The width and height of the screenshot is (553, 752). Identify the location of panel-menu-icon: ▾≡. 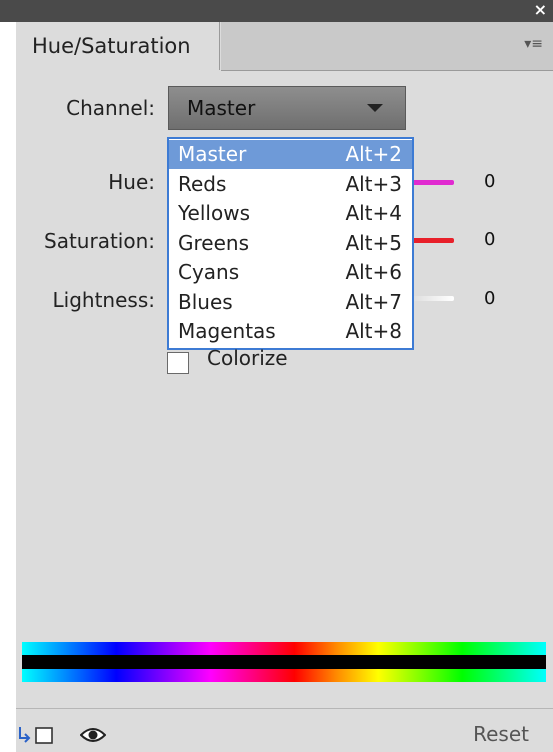
(533, 44).